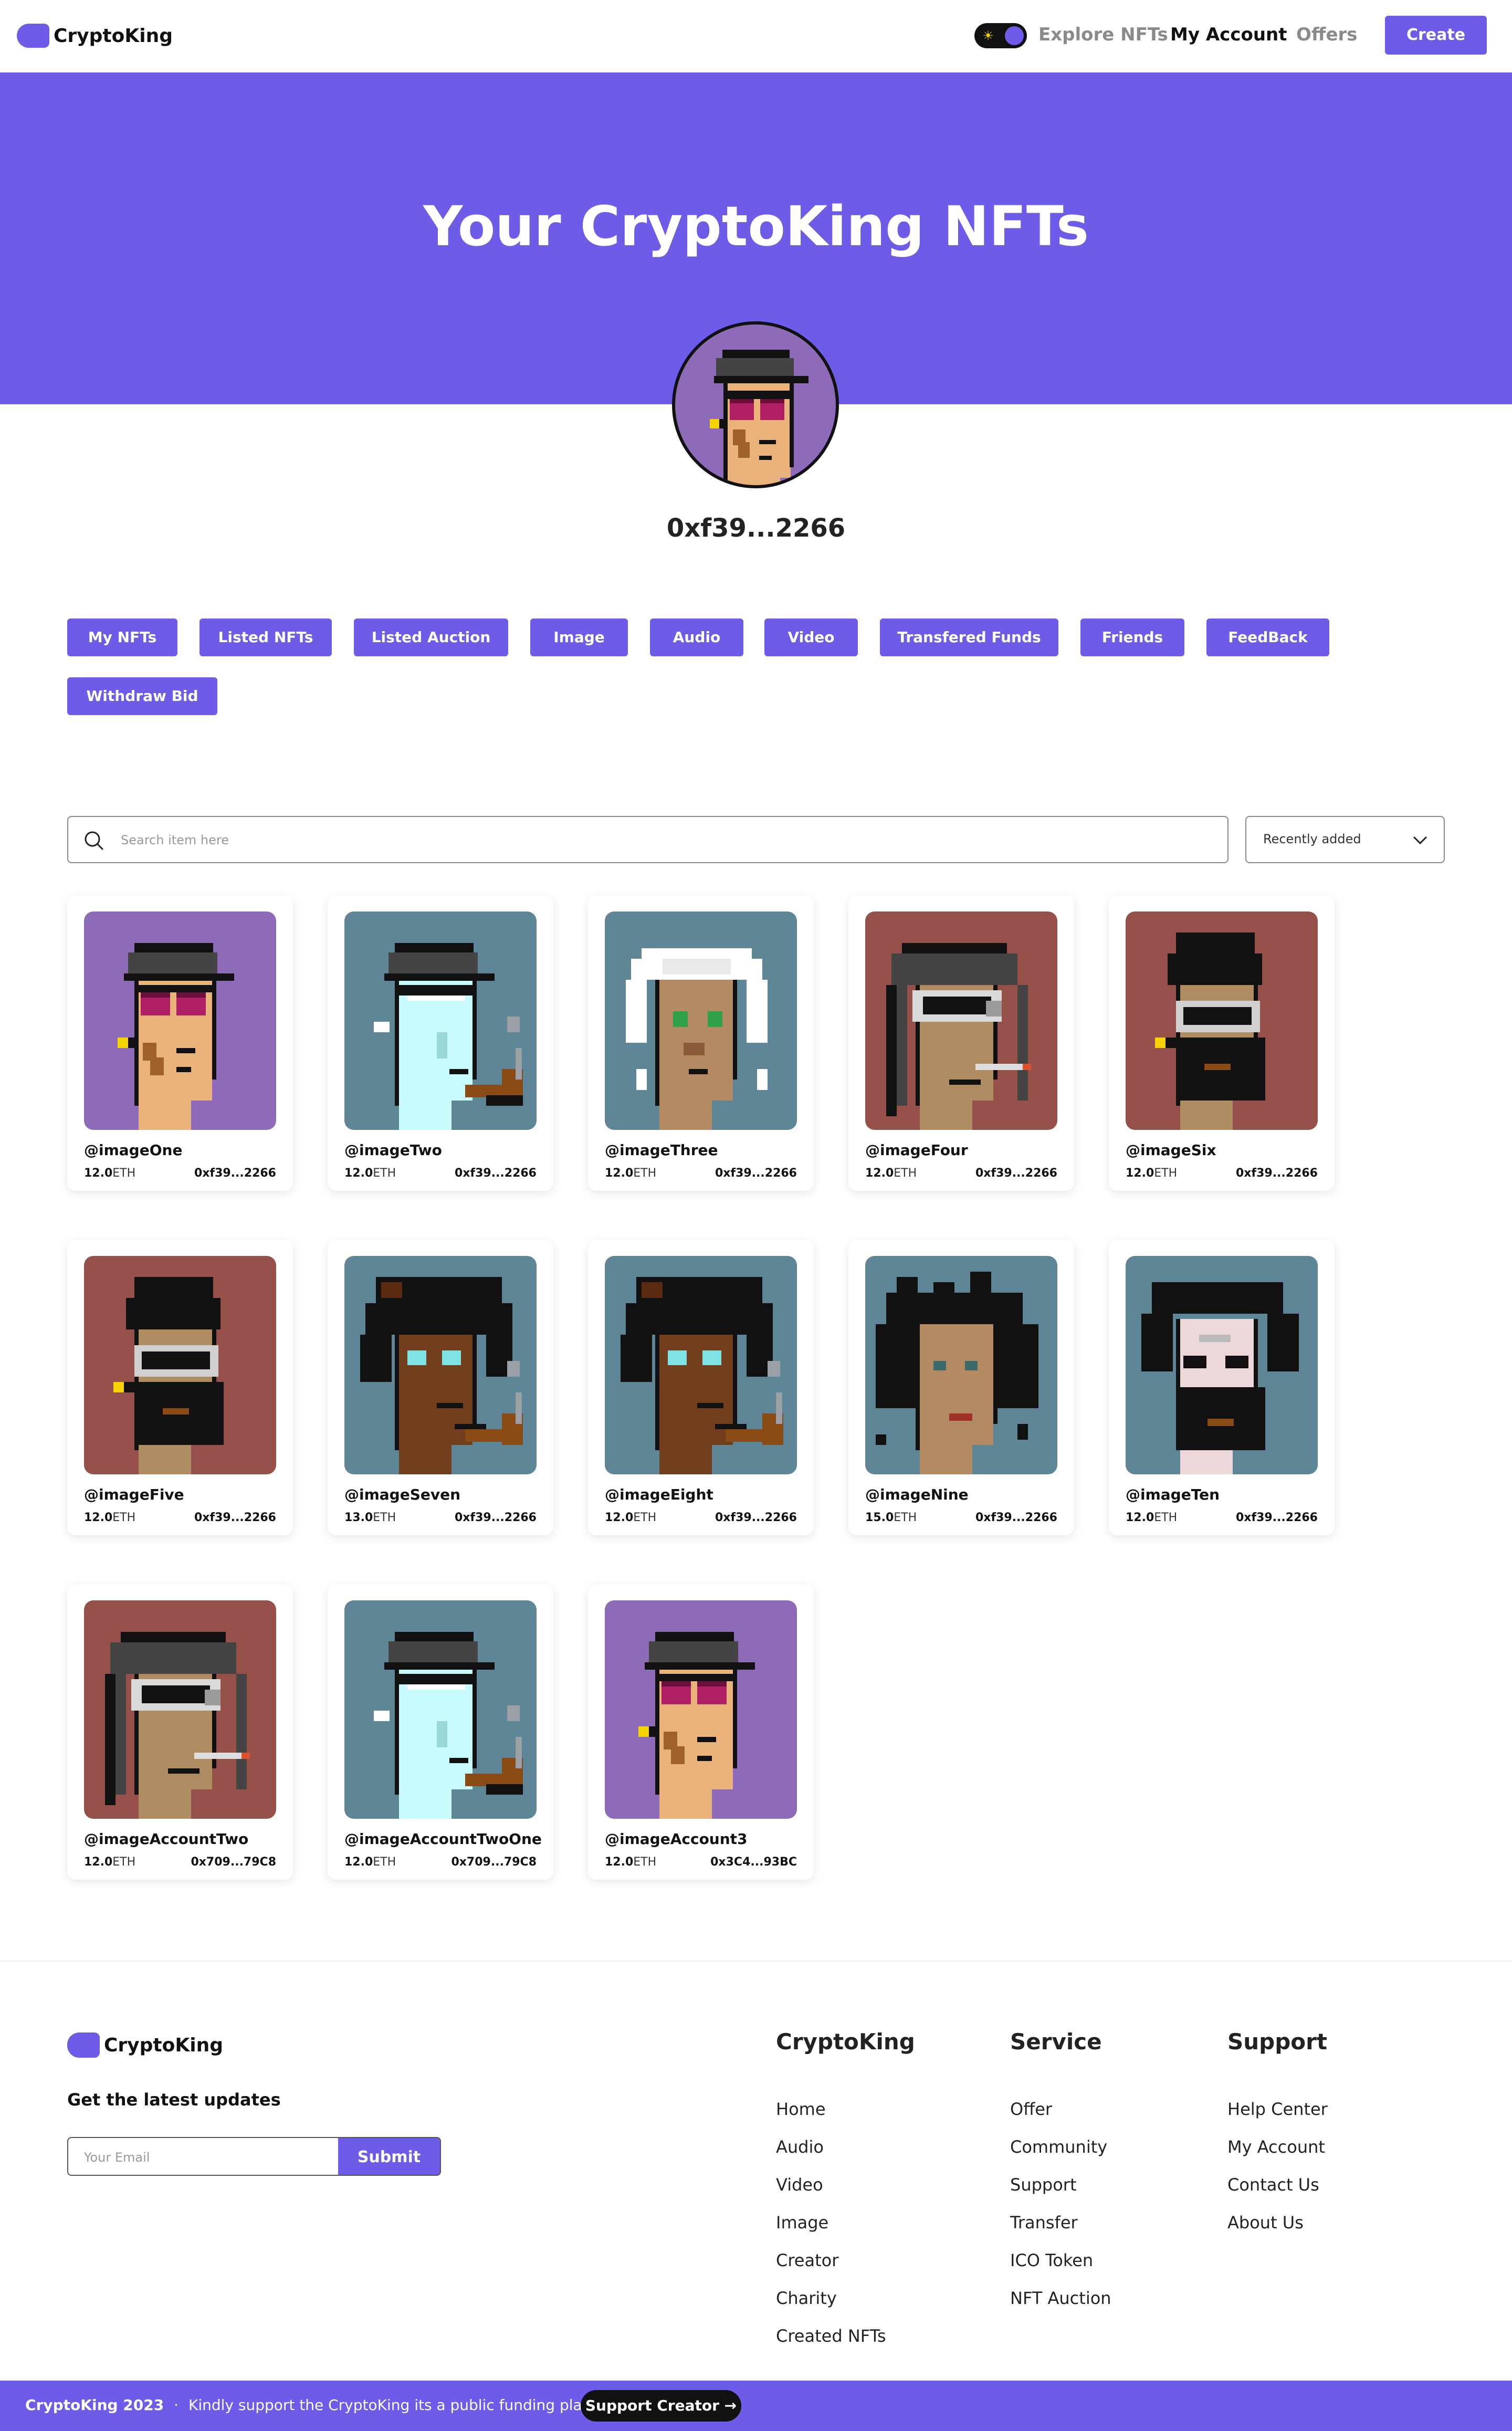 The width and height of the screenshot is (1512, 2431). What do you see at coordinates (800, 2147) in the screenshot?
I see `footer-link-audio: Audio` at bounding box center [800, 2147].